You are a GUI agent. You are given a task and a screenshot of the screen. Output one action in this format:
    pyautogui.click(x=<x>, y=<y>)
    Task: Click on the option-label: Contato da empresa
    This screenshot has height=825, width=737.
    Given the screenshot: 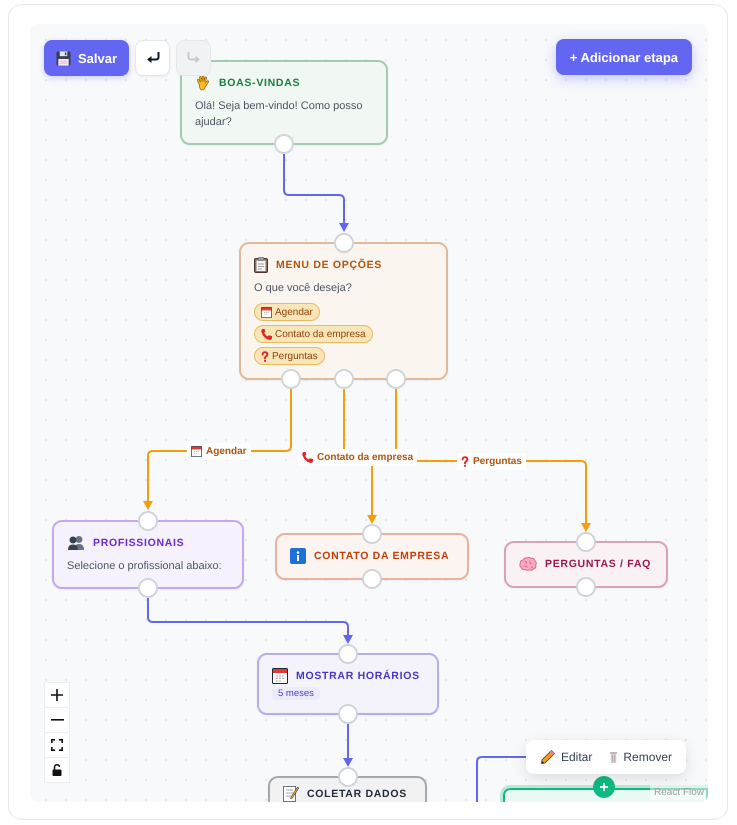 What is the action you would take?
    pyautogui.click(x=320, y=334)
    